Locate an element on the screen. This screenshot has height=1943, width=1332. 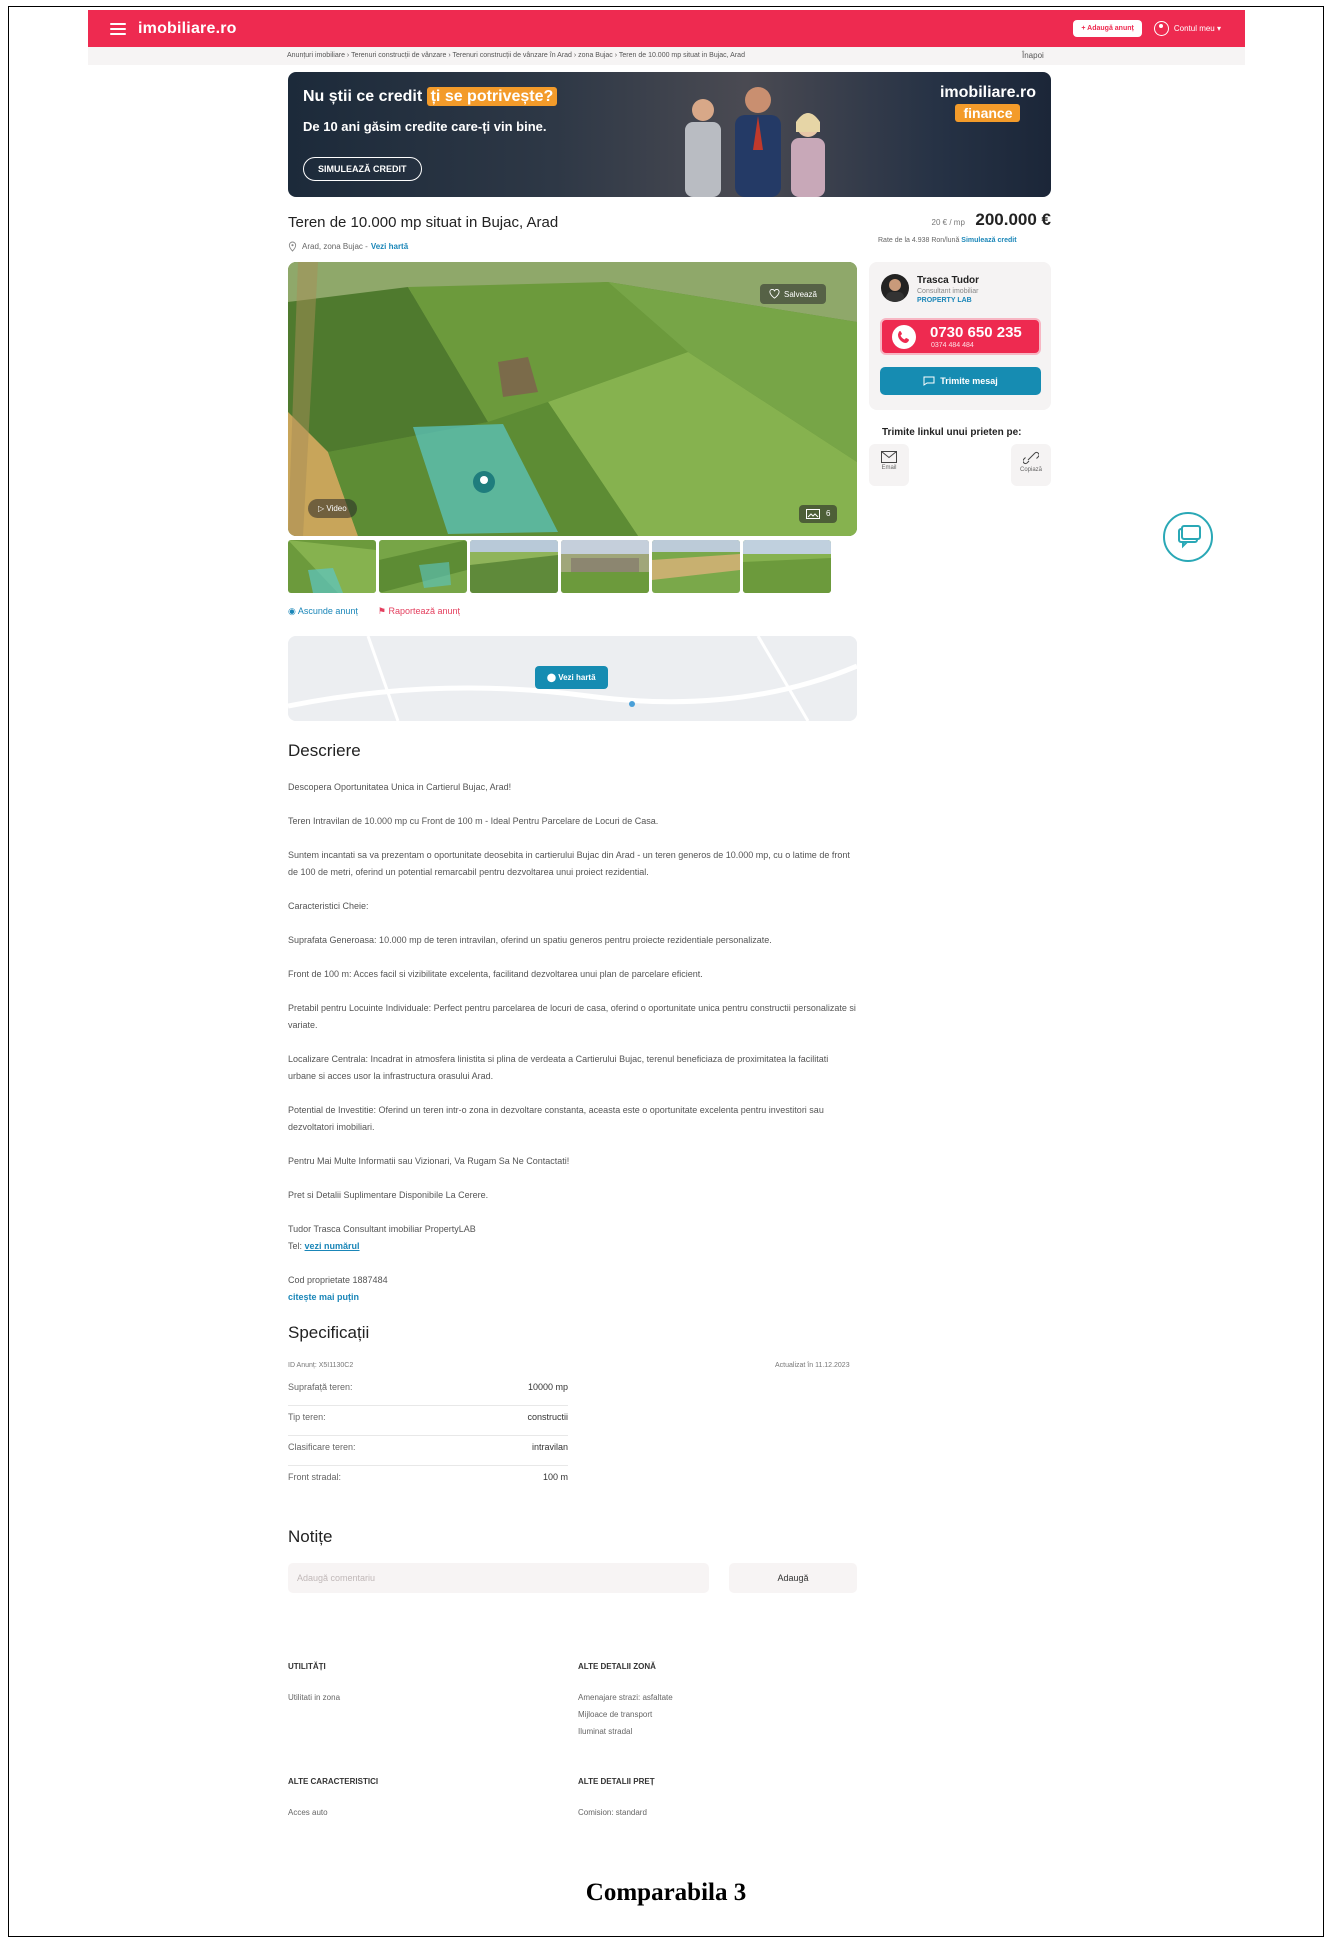
agent-avatar is located at coordinates (895, 288).